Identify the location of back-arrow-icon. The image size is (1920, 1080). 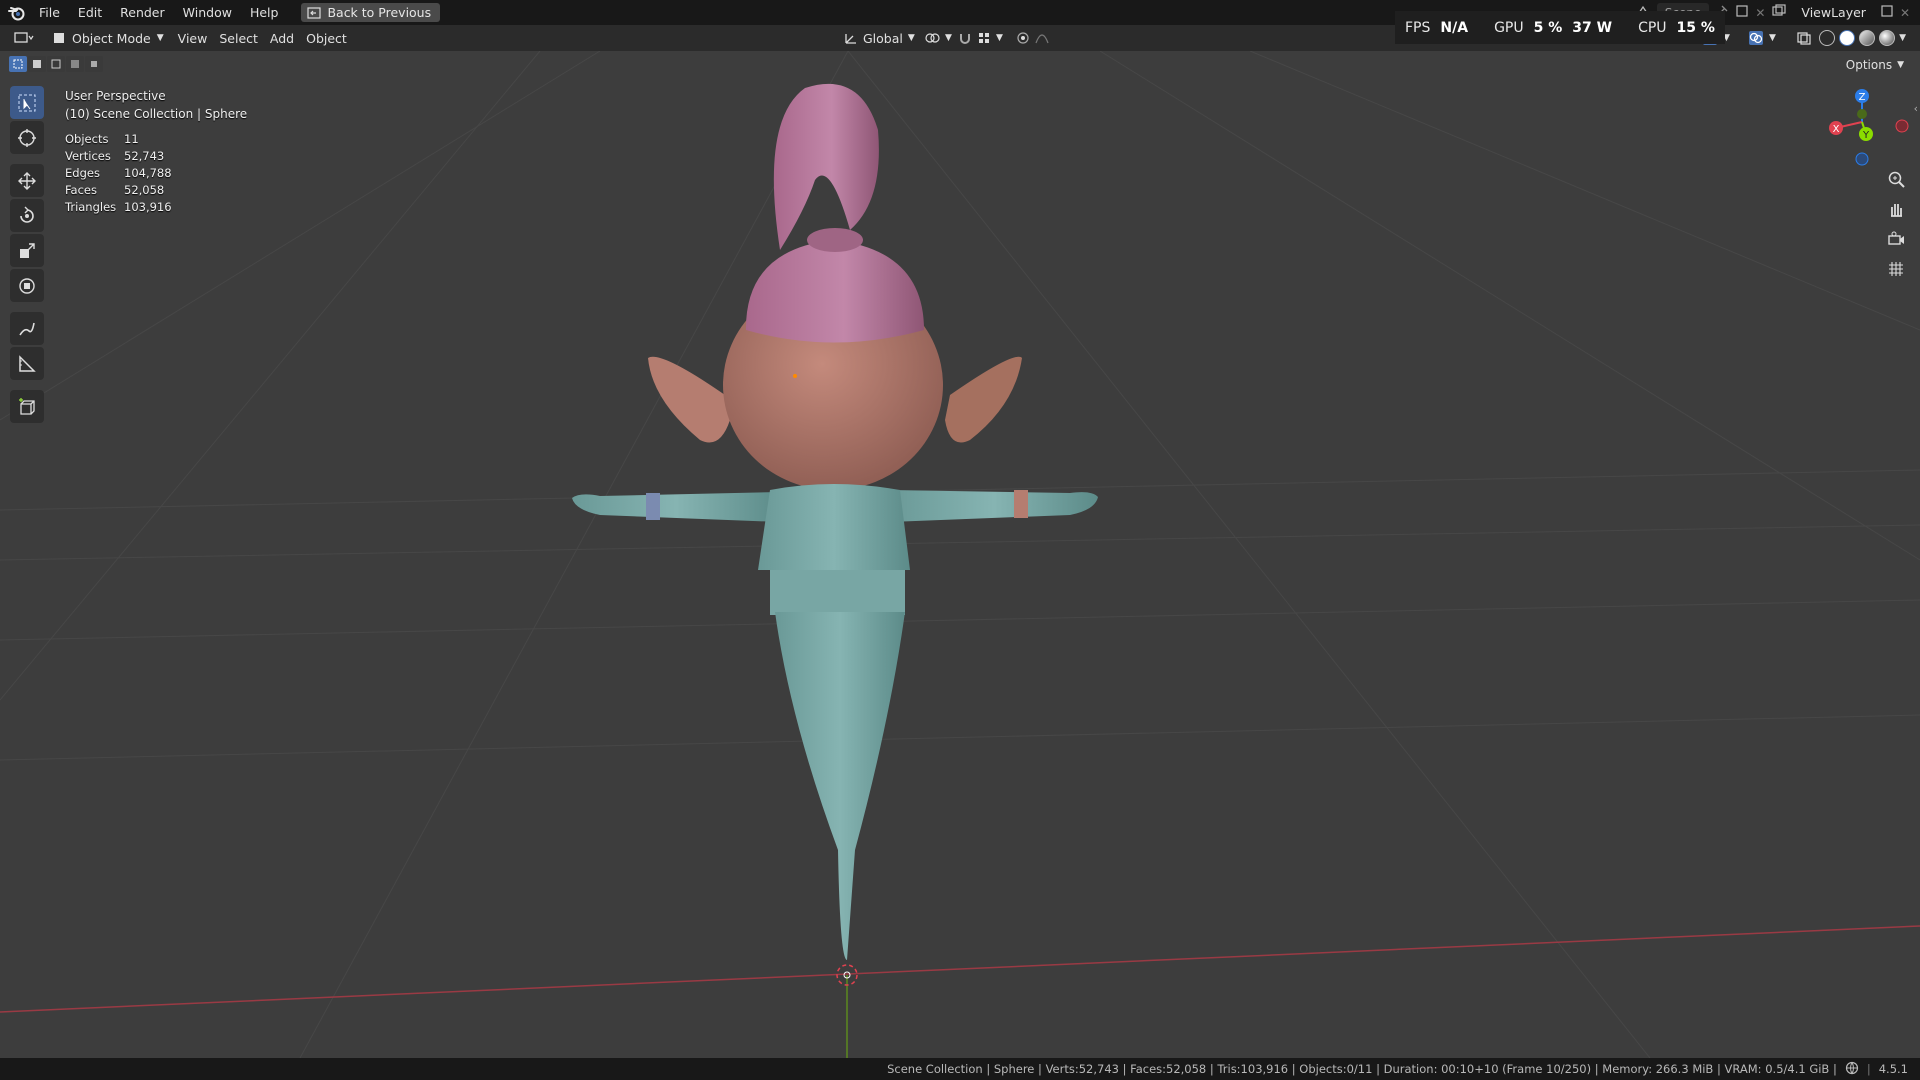
(314, 12).